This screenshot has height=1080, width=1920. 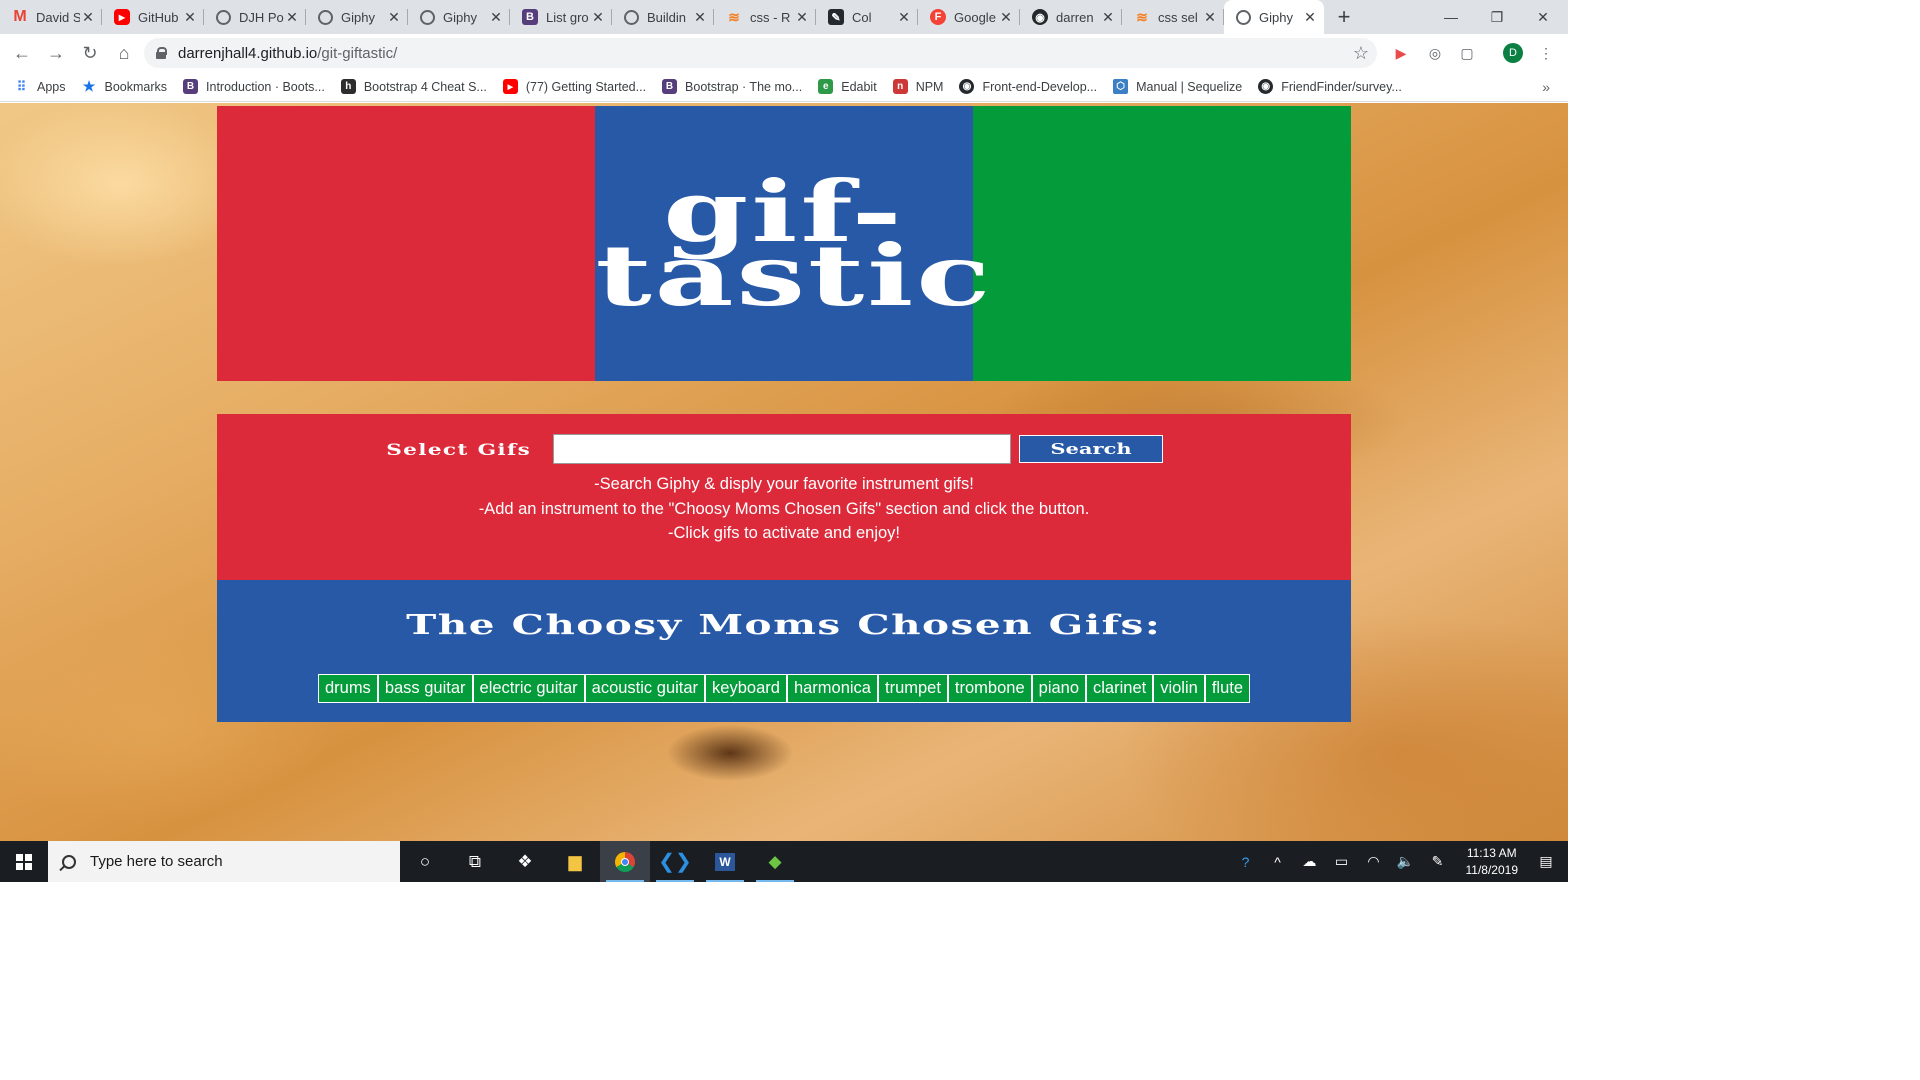 I want to click on restore-button: ❐, so click(x=1497, y=17).